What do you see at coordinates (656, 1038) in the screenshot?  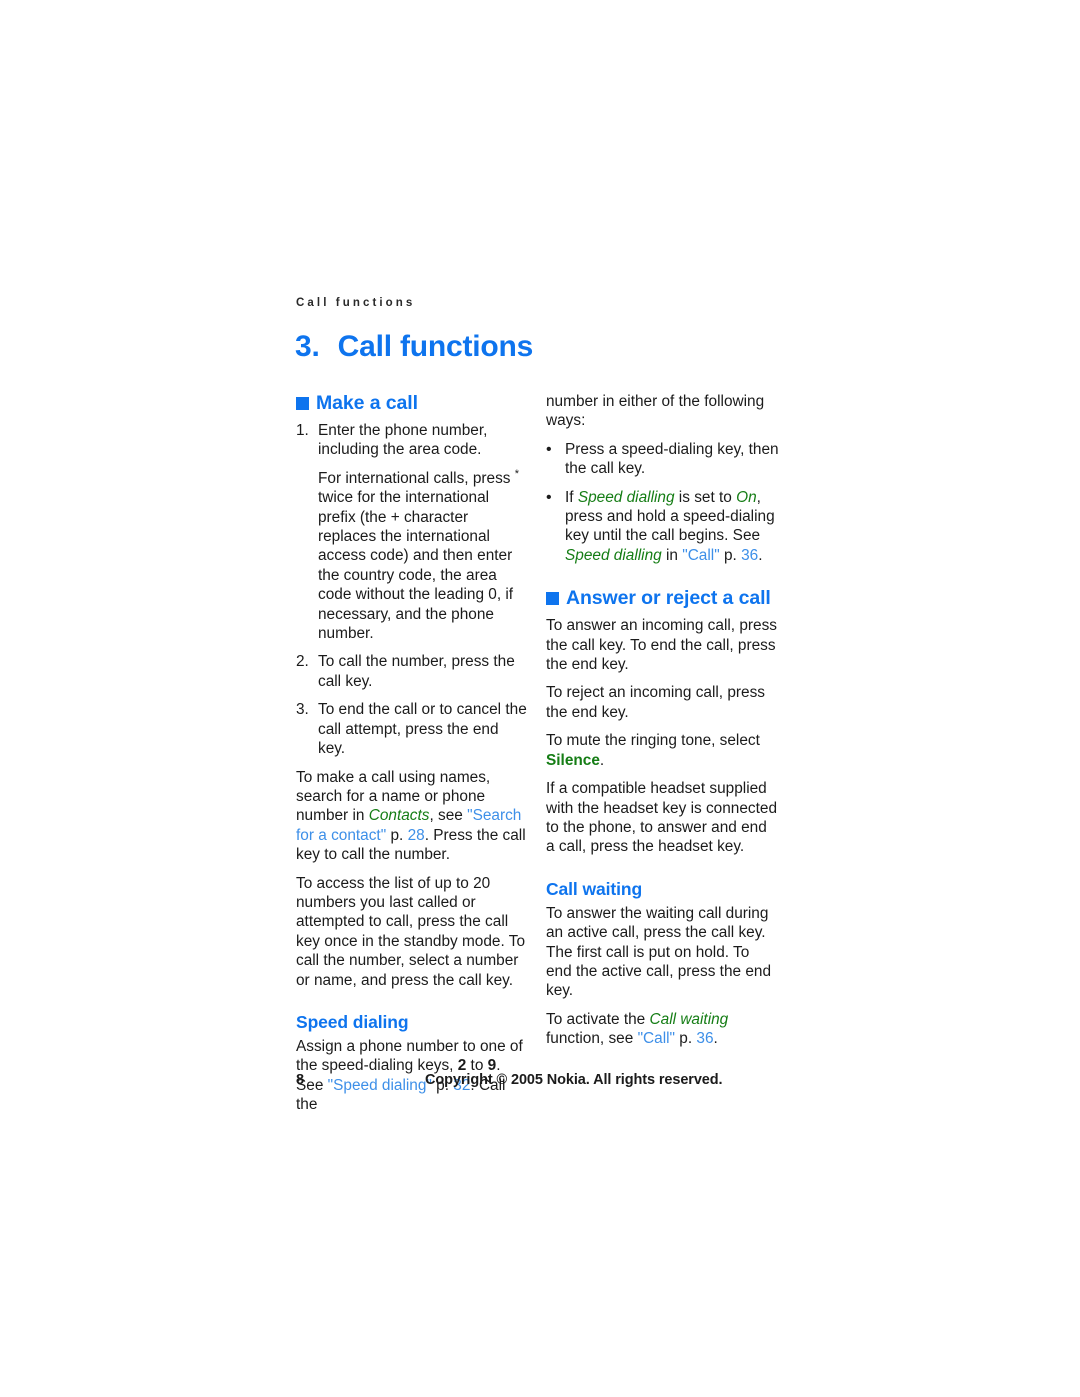 I see `crossref-call-2: "Call"` at bounding box center [656, 1038].